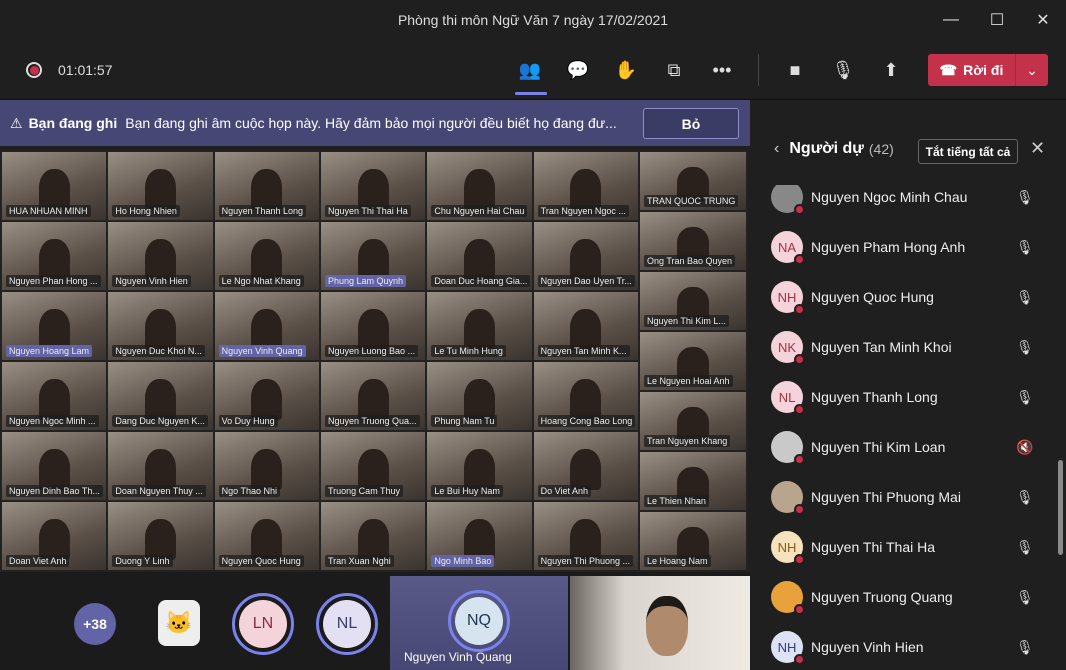 The width and height of the screenshot is (1066, 670). I want to click on video-name-label: Nguyen Thanh Long, so click(262, 211).